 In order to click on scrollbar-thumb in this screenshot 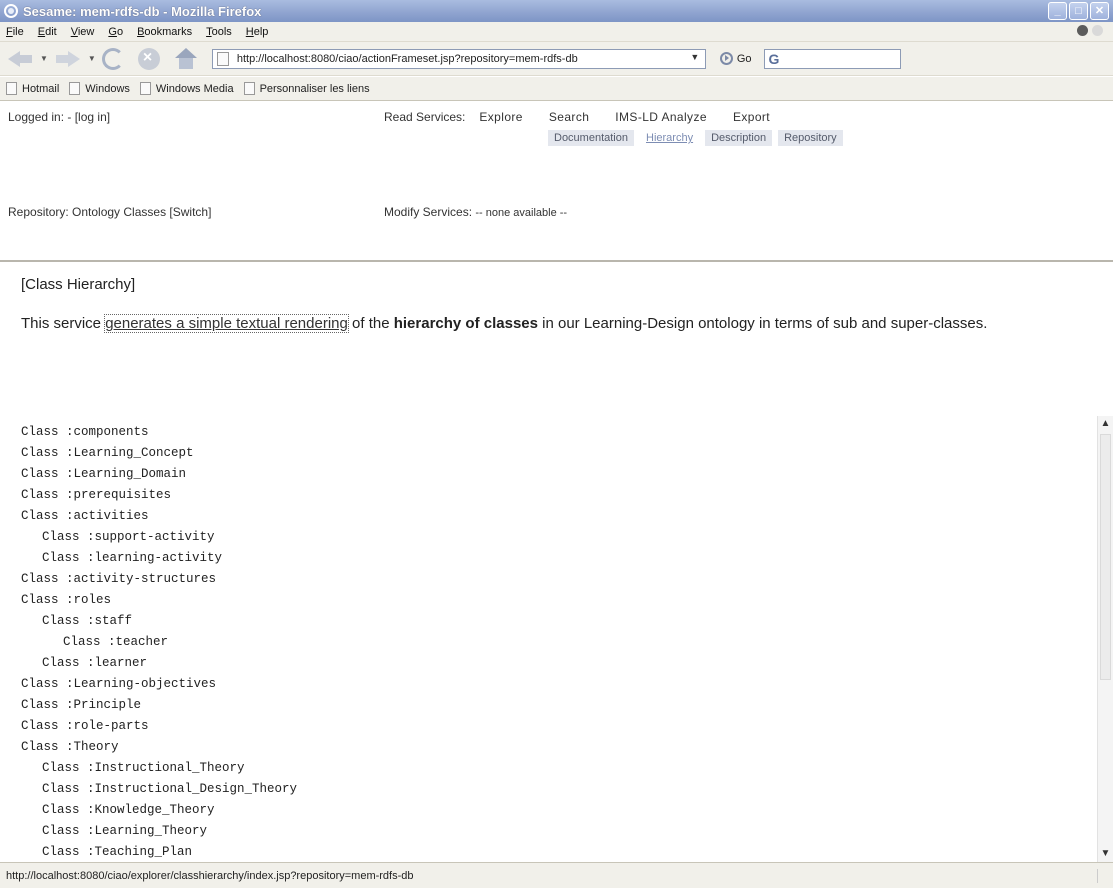, I will do `click(1105, 557)`.